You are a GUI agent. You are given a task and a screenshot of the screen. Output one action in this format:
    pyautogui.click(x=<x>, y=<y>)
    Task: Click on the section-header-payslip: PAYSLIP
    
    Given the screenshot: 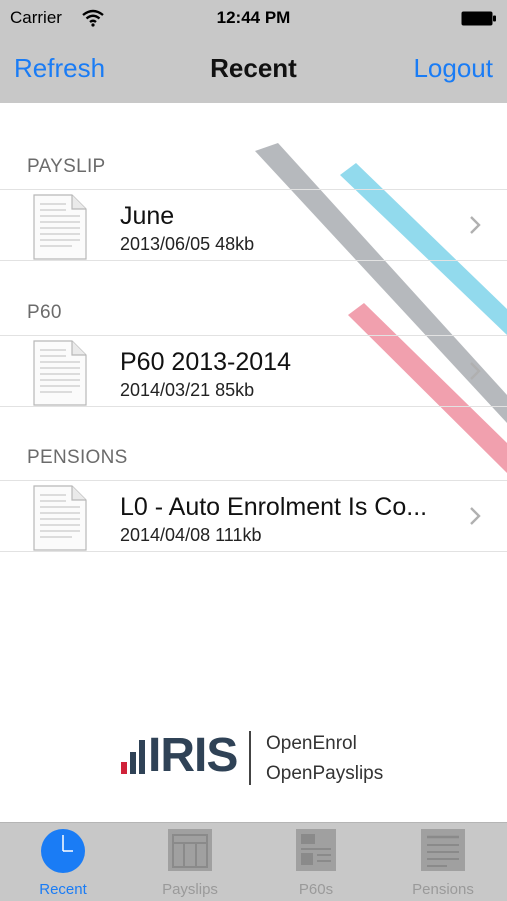 What is the action you would take?
    pyautogui.click(x=66, y=166)
    